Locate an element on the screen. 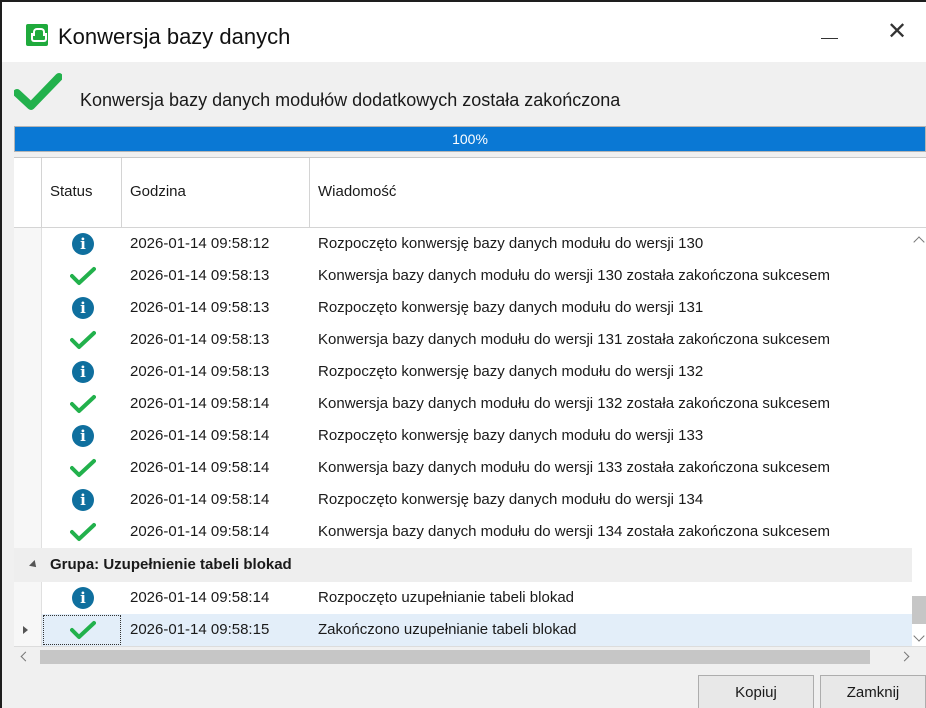  dialog-footer: Kopiuj Zamknij is located at coordinates (464, 686).